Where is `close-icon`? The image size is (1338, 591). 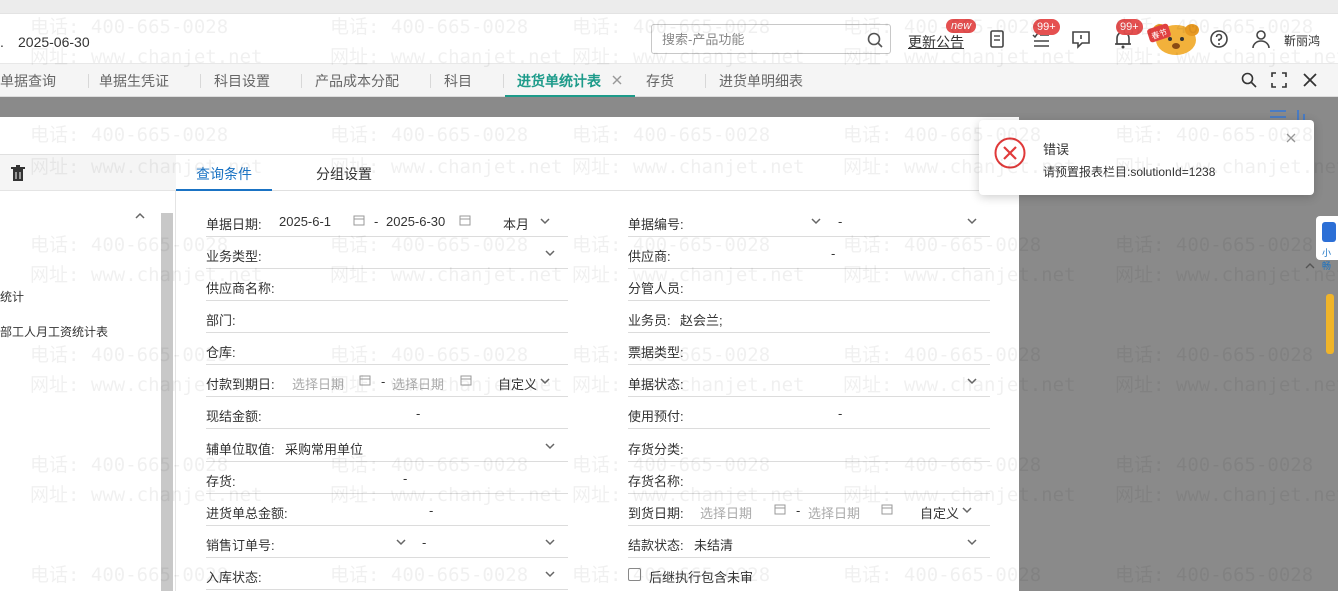
close-icon is located at coordinates (1291, 138).